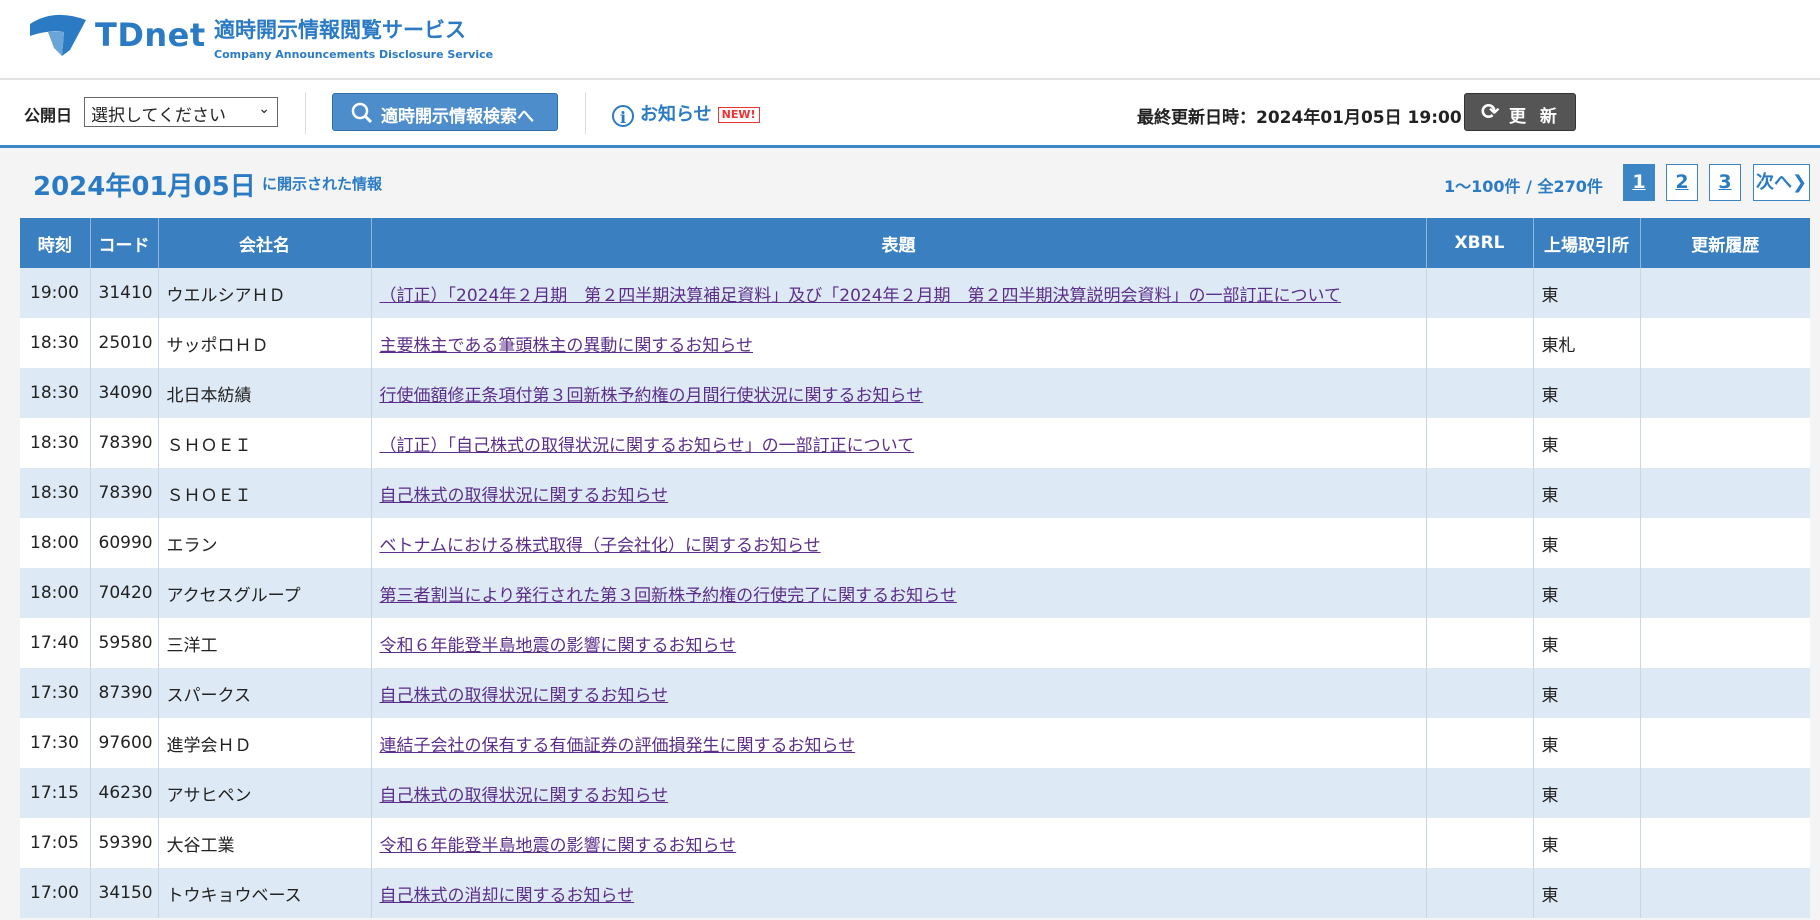  What do you see at coordinates (1587, 343) in the screenshot?
I see `cell-exchange: 東札` at bounding box center [1587, 343].